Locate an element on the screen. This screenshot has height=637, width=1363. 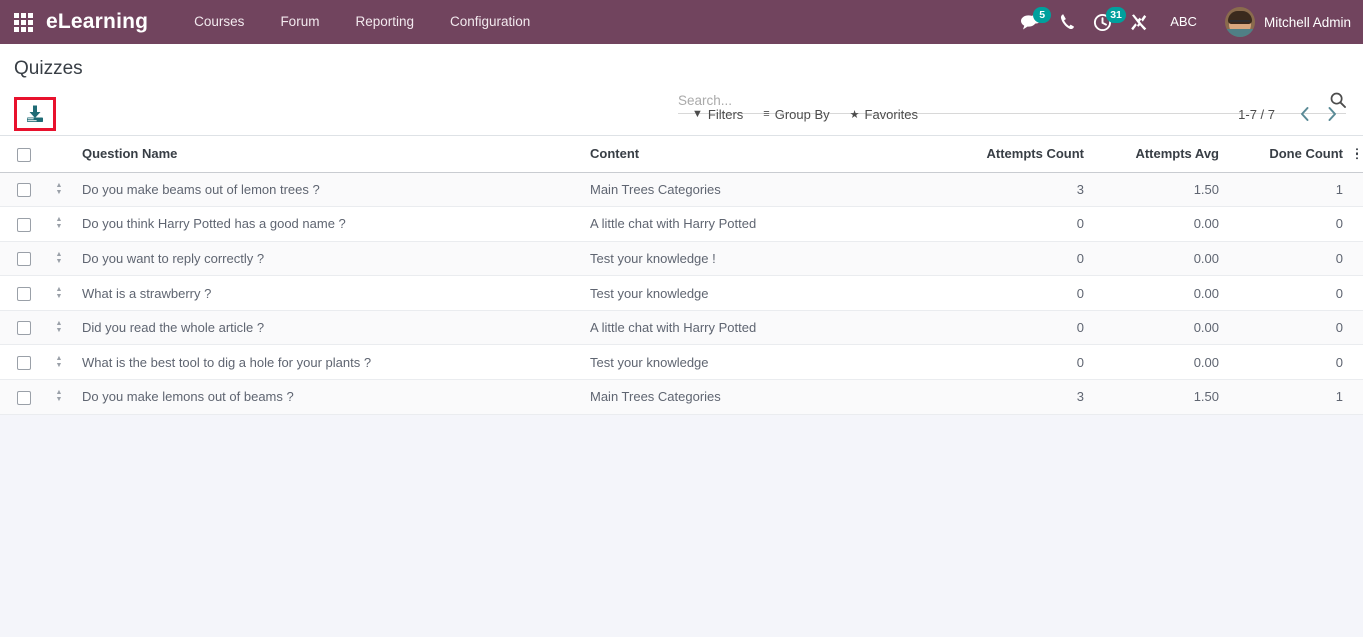
chevron-right-icon is located at coordinates (1332, 114).